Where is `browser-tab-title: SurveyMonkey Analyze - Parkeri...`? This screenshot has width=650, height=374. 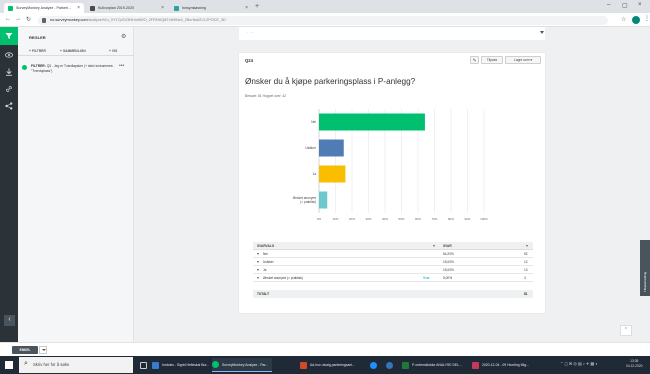
browser-tab-title: SurveyMonkey Analyze - Parkeri... is located at coordinates (43, 8).